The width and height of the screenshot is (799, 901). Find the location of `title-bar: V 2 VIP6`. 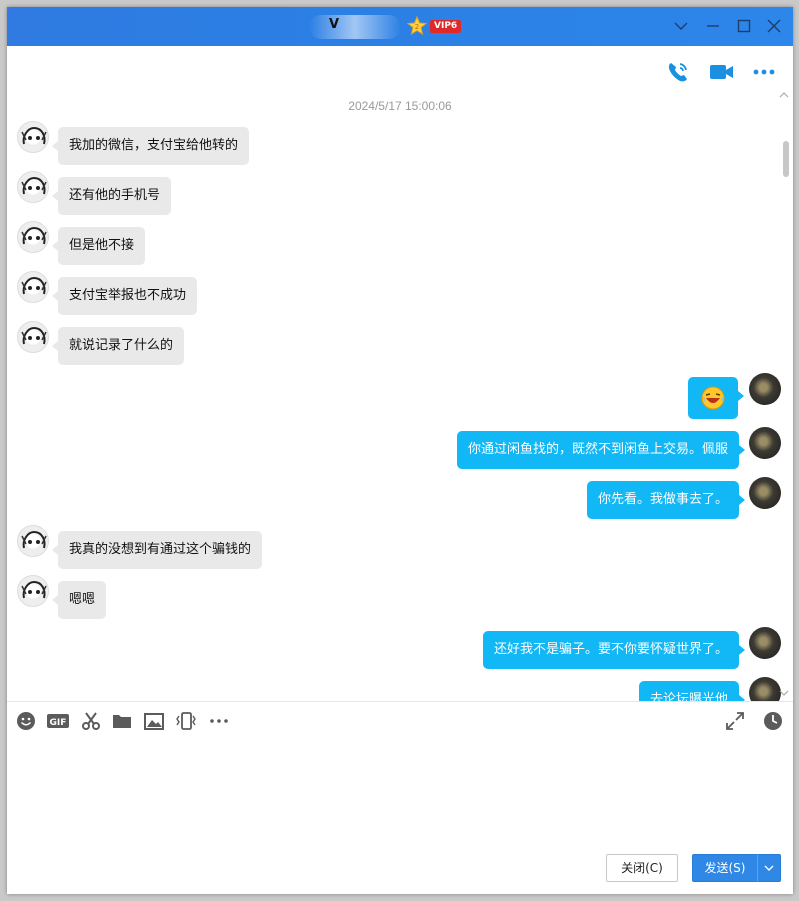

title-bar: V 2 VIP6 is located at coordinates (400, 26).